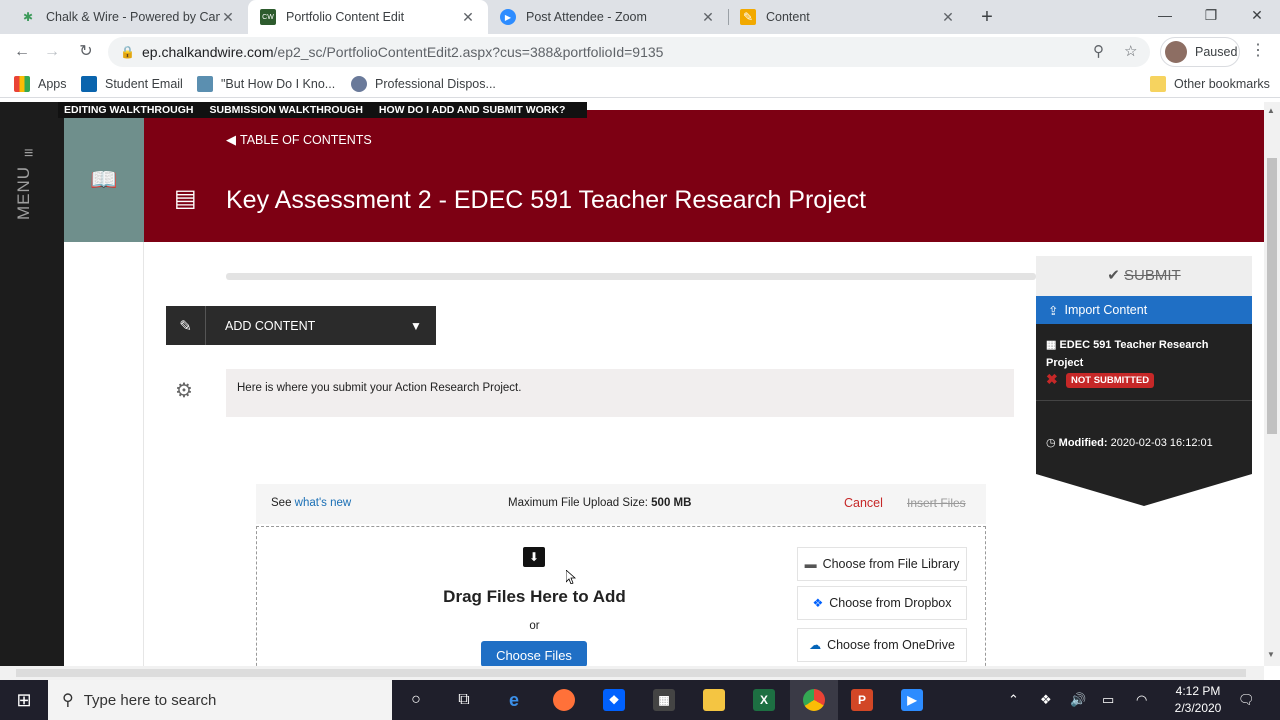 This screenshot has height=720, width=1280. Describe the element at coordinates (1258, 50) in the screenshot. I see `chrome-menu-icon: ⋮` at that location.